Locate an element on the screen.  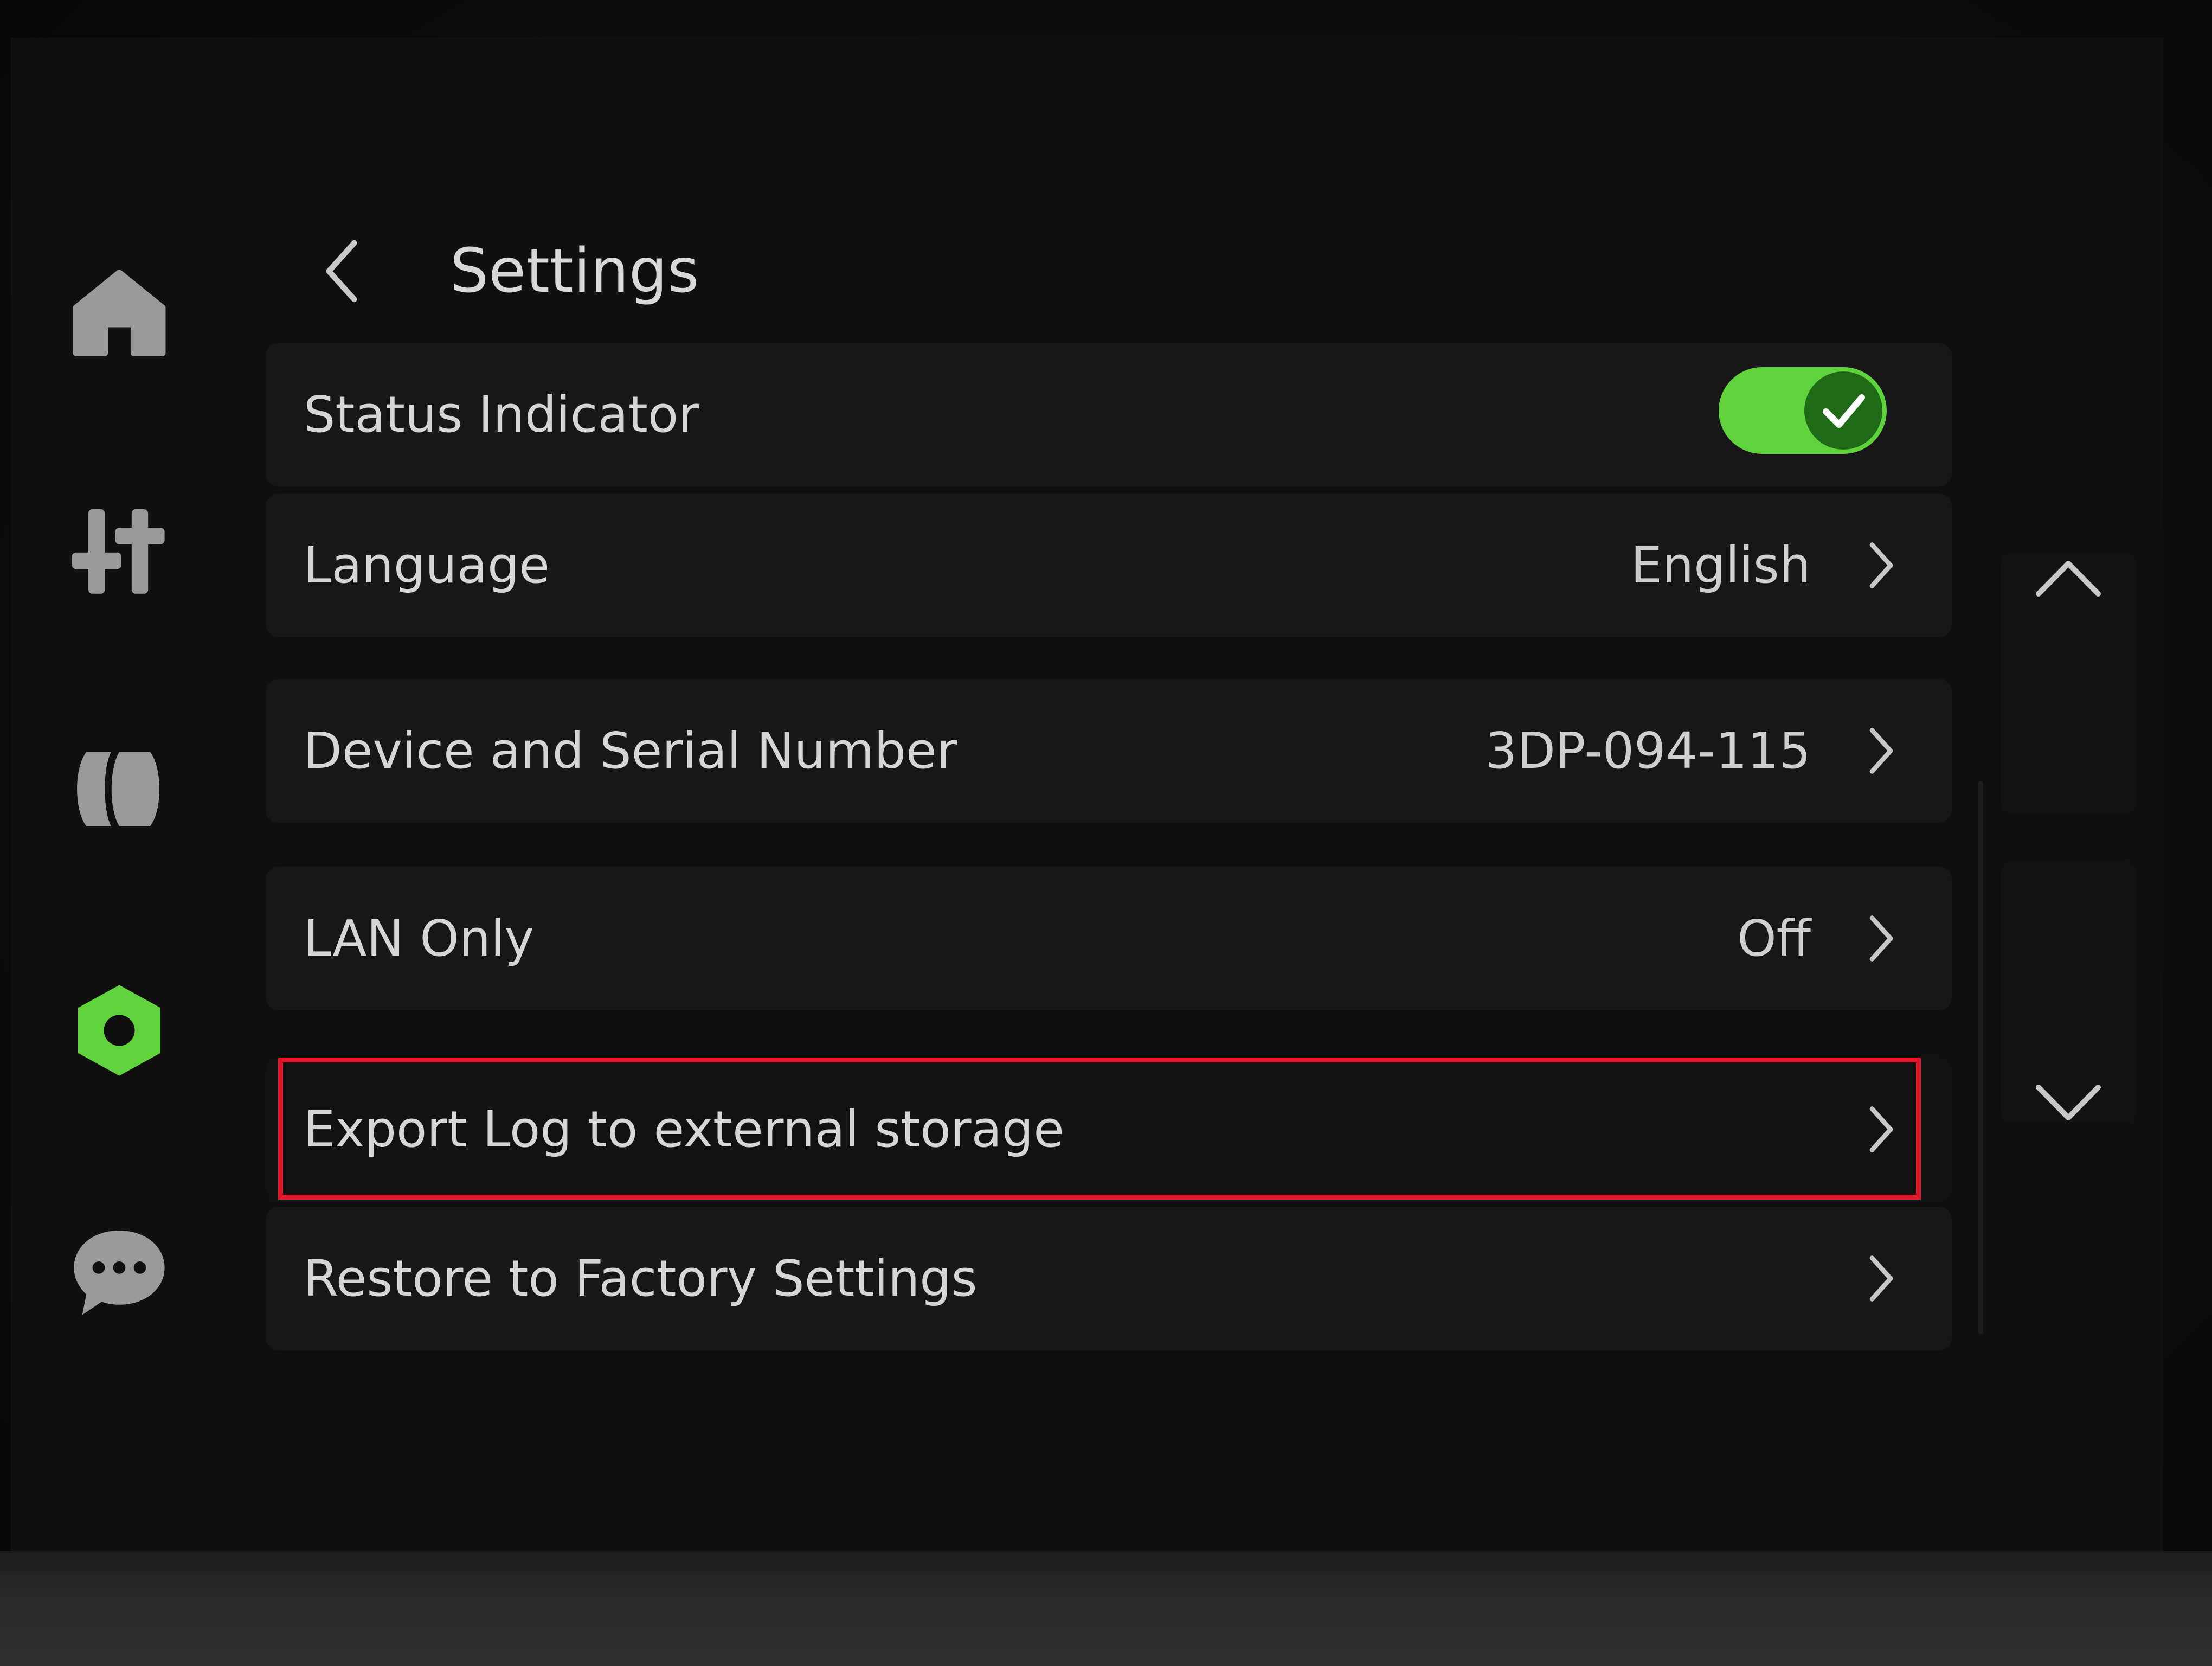
chevron-down-icon is located at coordinates (2068, 1102).